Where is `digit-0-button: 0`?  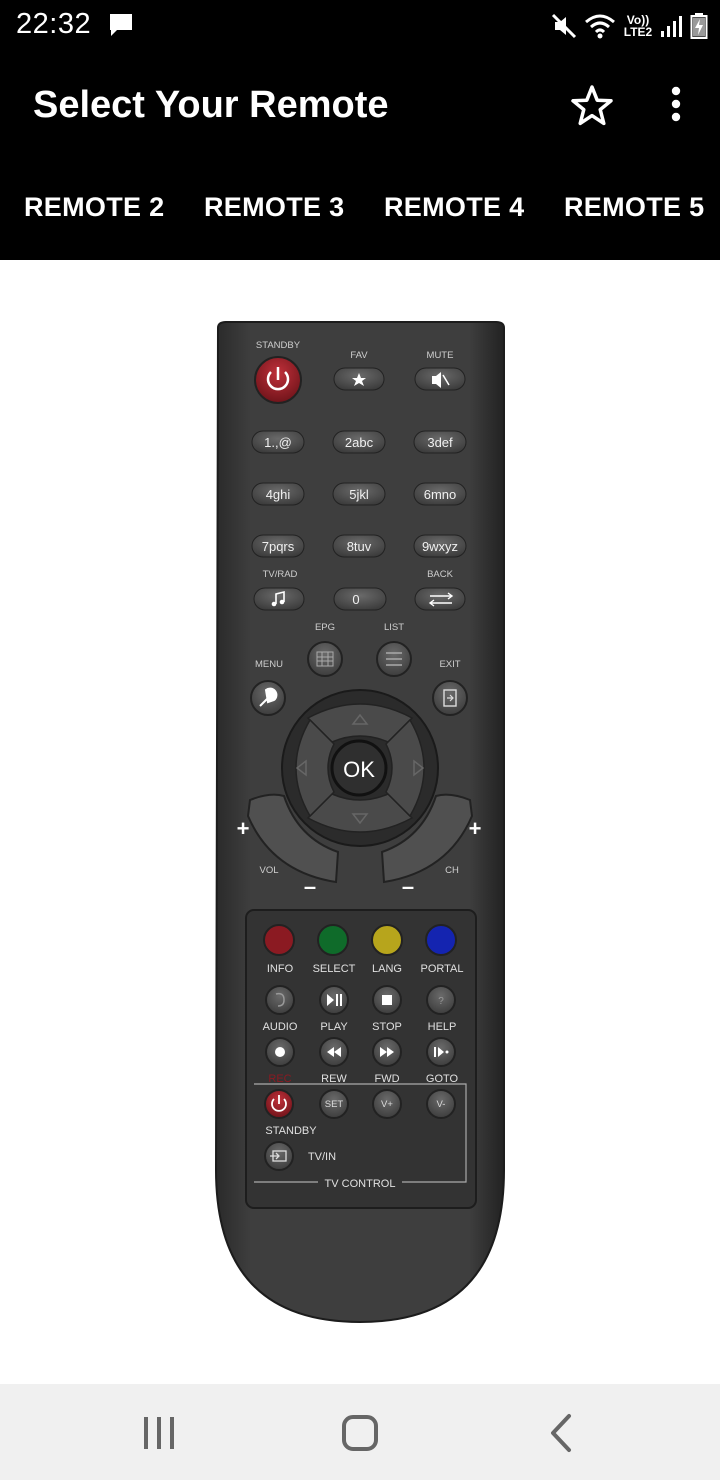 digit-0-button: 0 is located at coordinates (360, 599).